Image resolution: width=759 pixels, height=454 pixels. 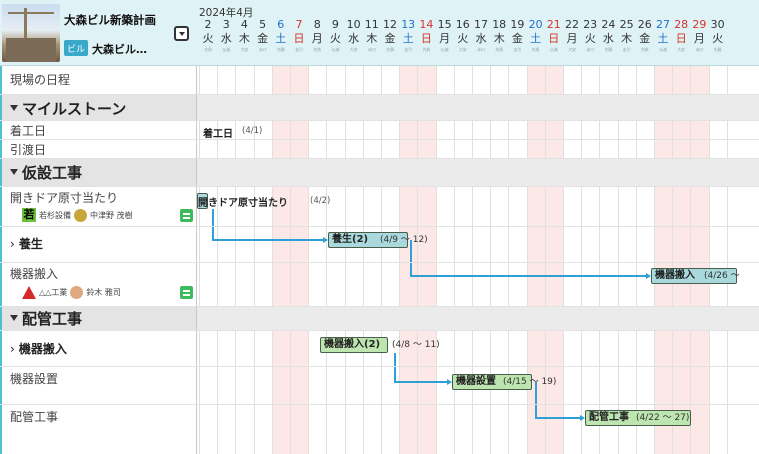 I want to click on day-number: 3, so click(x=226, y=24).